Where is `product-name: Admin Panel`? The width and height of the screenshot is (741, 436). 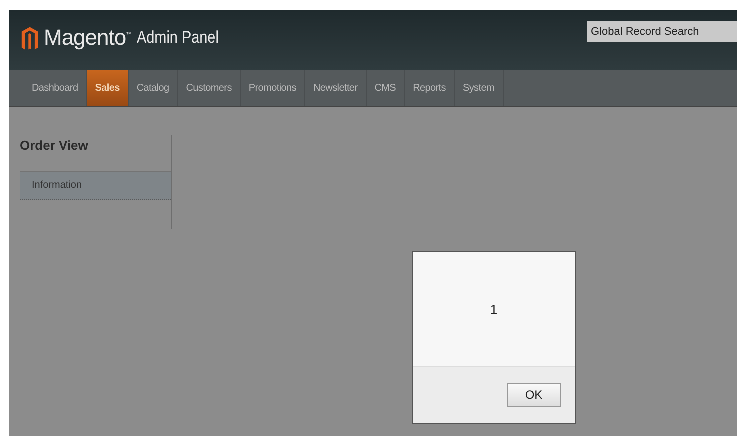 product-name: Admin Panel is located at coordinates (177, 38).